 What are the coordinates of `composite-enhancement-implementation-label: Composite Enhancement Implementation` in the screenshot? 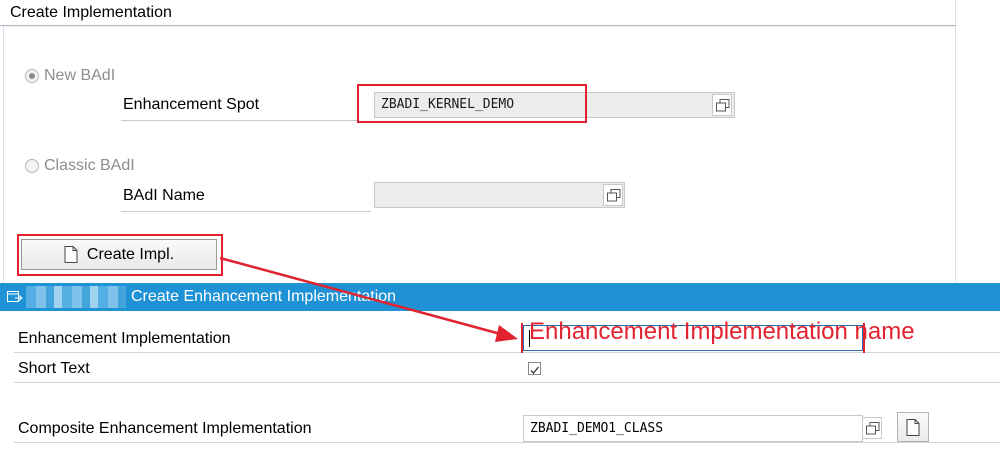 It's located at (165, 428).